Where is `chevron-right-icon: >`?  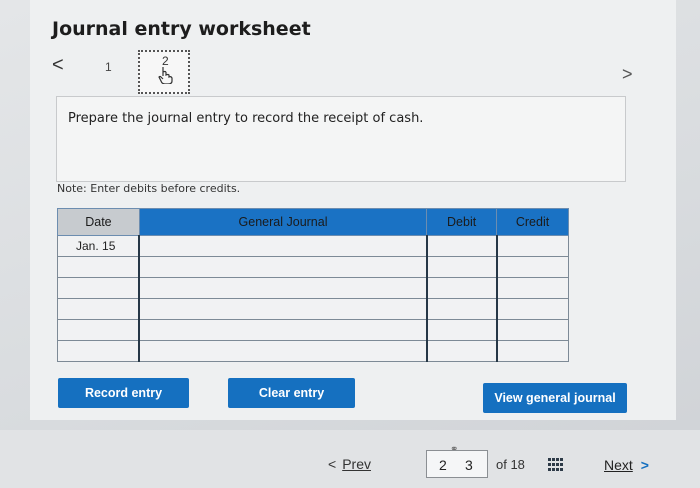
chevron-right-icon: > is located at coordinates (644, 465).